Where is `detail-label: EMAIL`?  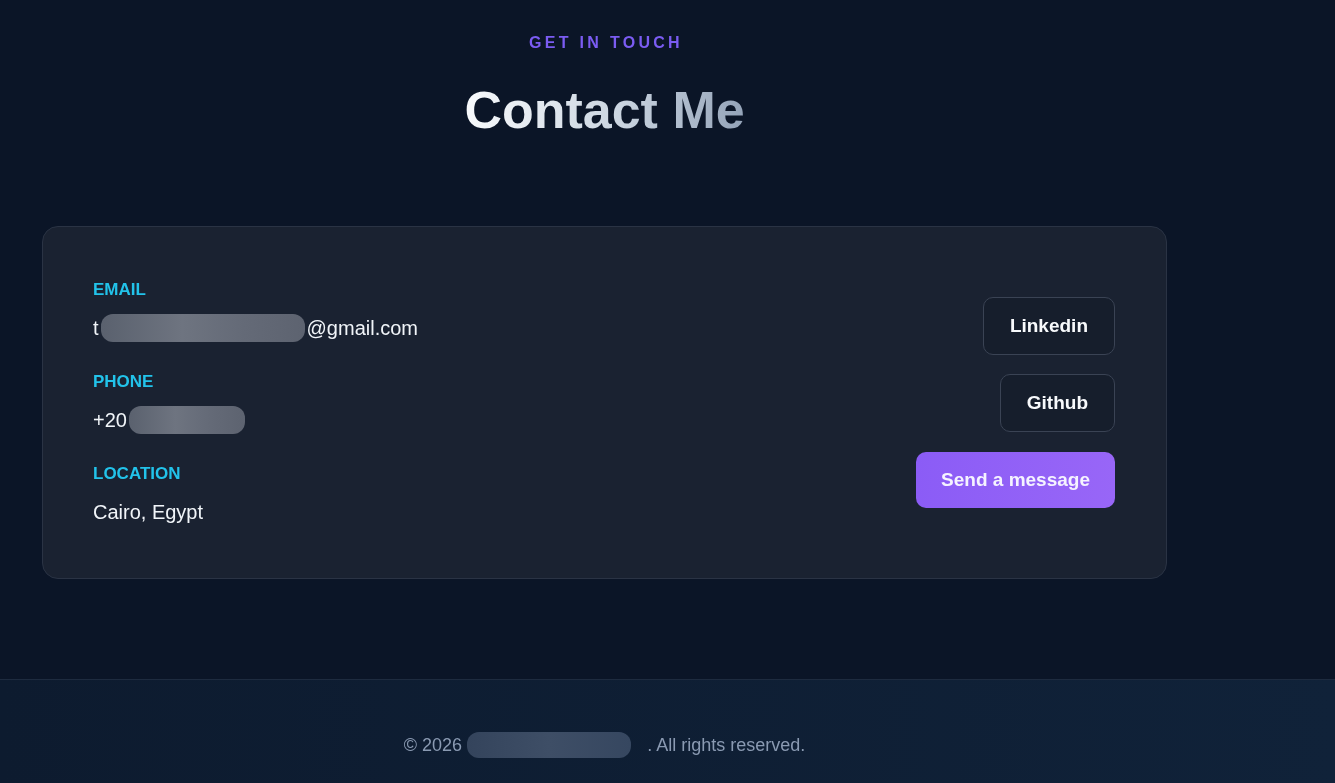 detail-label: EMAIL is located at coordinates (119, 289).